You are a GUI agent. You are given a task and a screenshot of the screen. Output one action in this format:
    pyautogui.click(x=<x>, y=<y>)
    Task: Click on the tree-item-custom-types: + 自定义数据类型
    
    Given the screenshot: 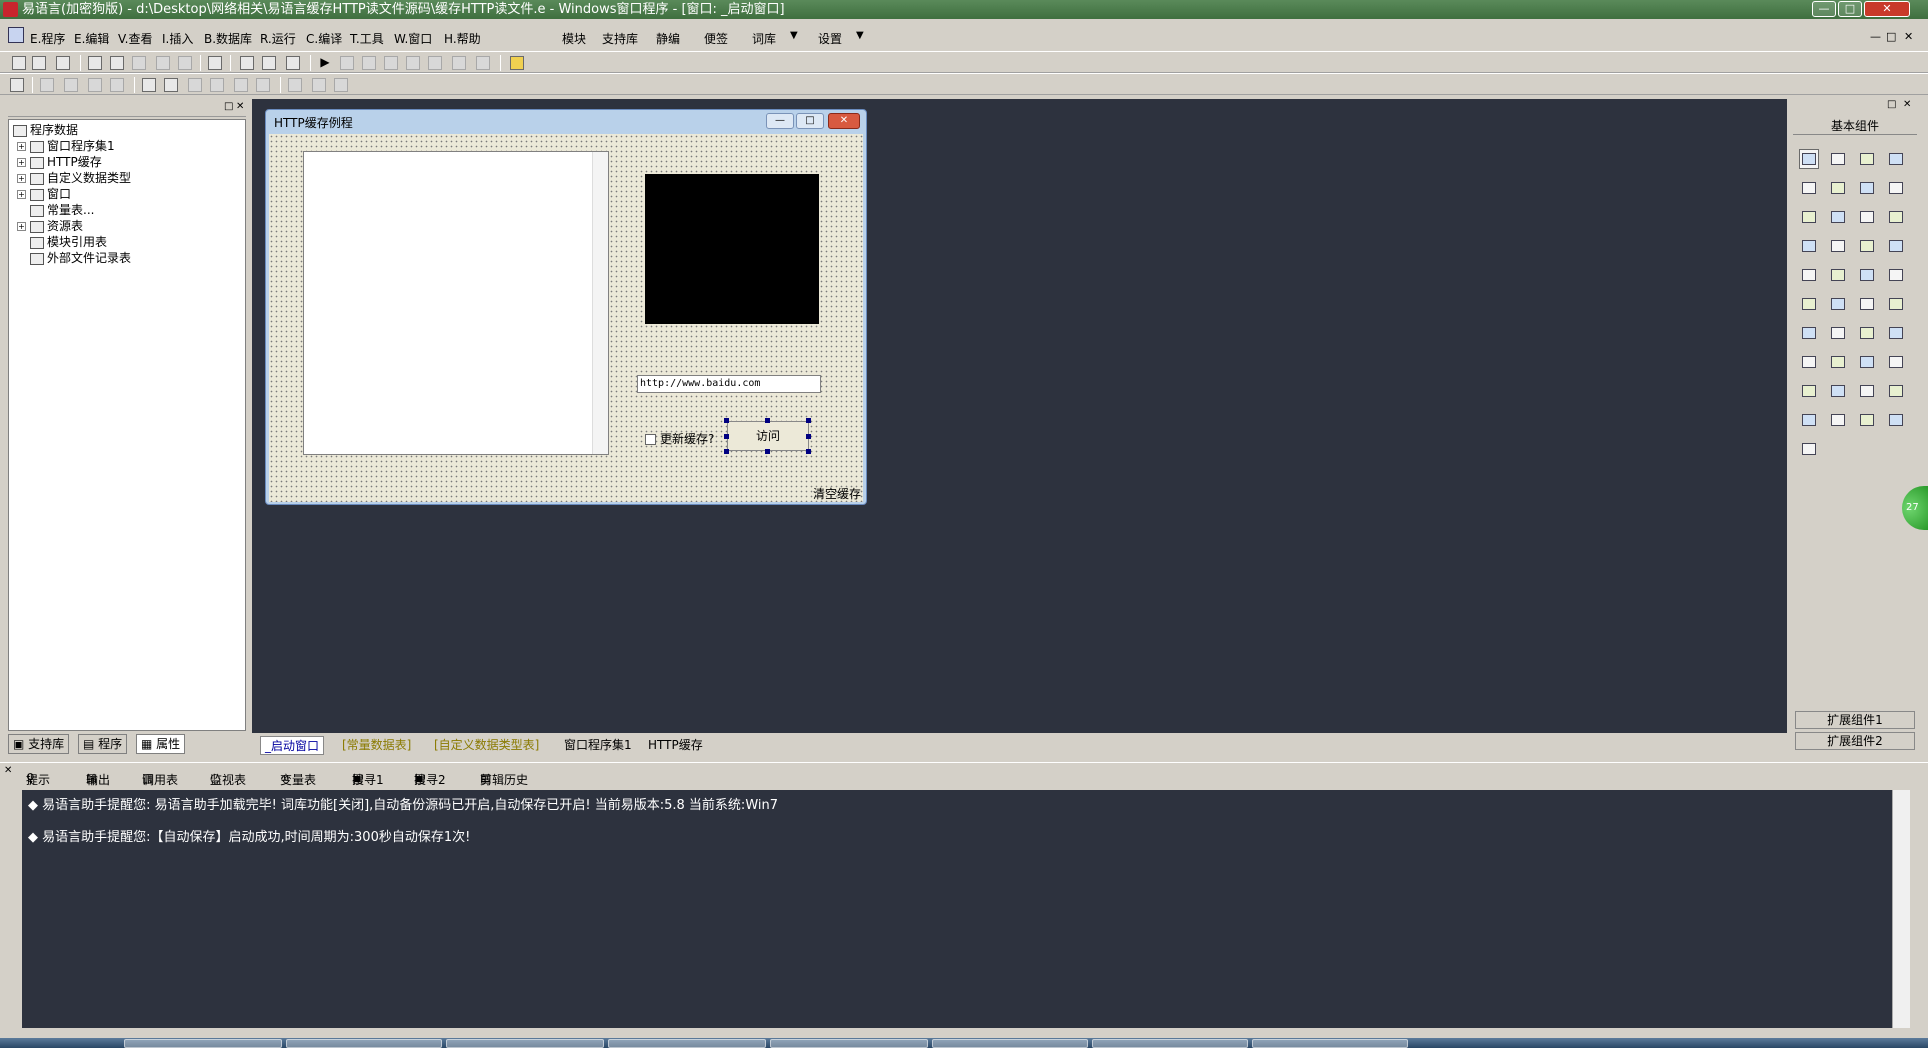 What is the action you would take?
    pyautogui.click(x=74, y=178)
    